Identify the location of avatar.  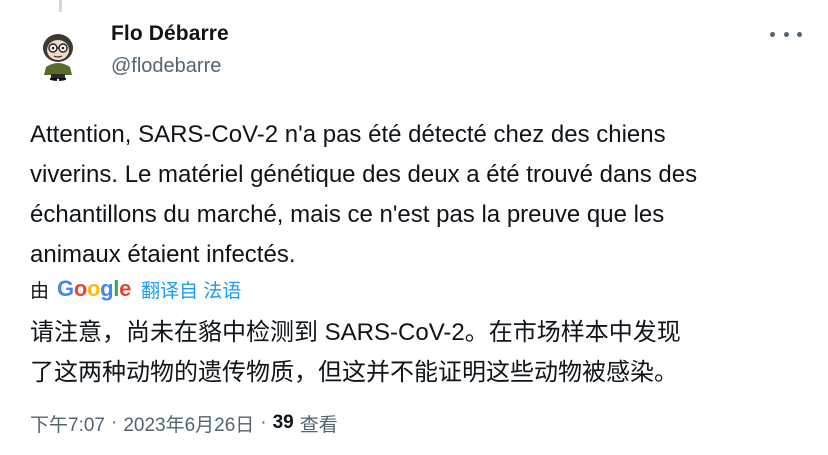
(58, 53).